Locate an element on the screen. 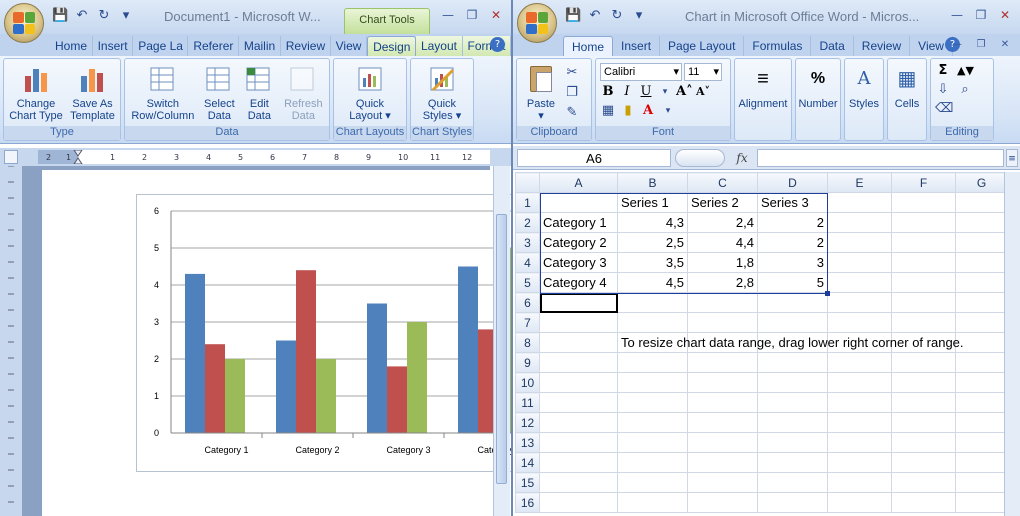 This screenshot has width=1020, height=516. excel-vertical-scrollbar is located at coordinates (1012, 344).